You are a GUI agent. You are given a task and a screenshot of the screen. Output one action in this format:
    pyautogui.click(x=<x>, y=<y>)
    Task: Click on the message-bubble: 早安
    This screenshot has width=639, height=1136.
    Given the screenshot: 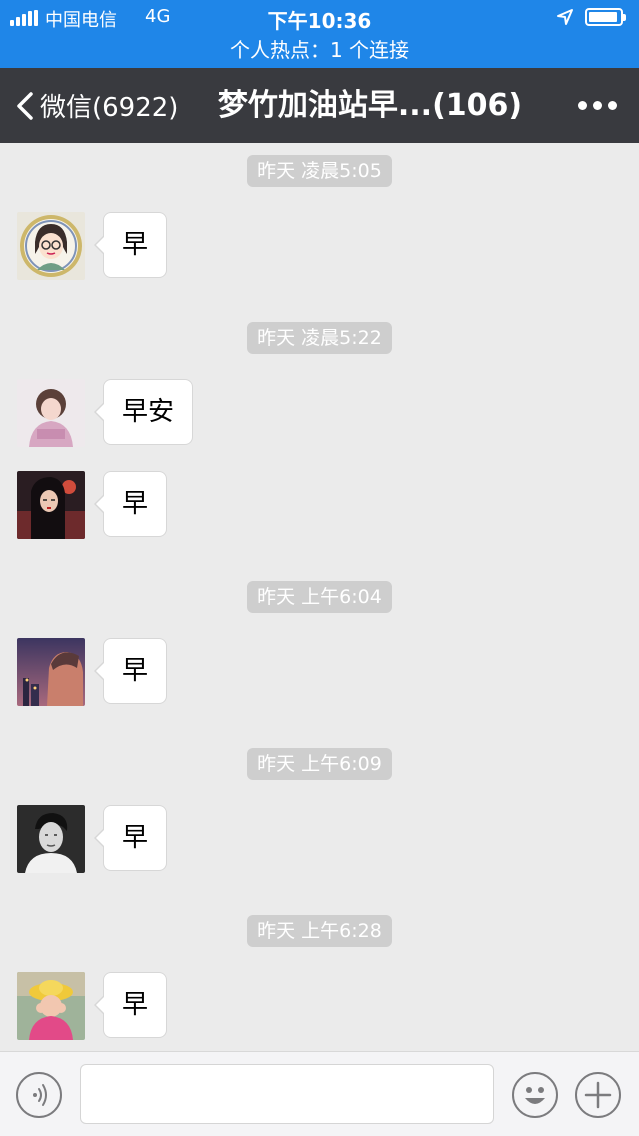 What is the action you would take?
    pyautogui.click(x=143, y=412)
    